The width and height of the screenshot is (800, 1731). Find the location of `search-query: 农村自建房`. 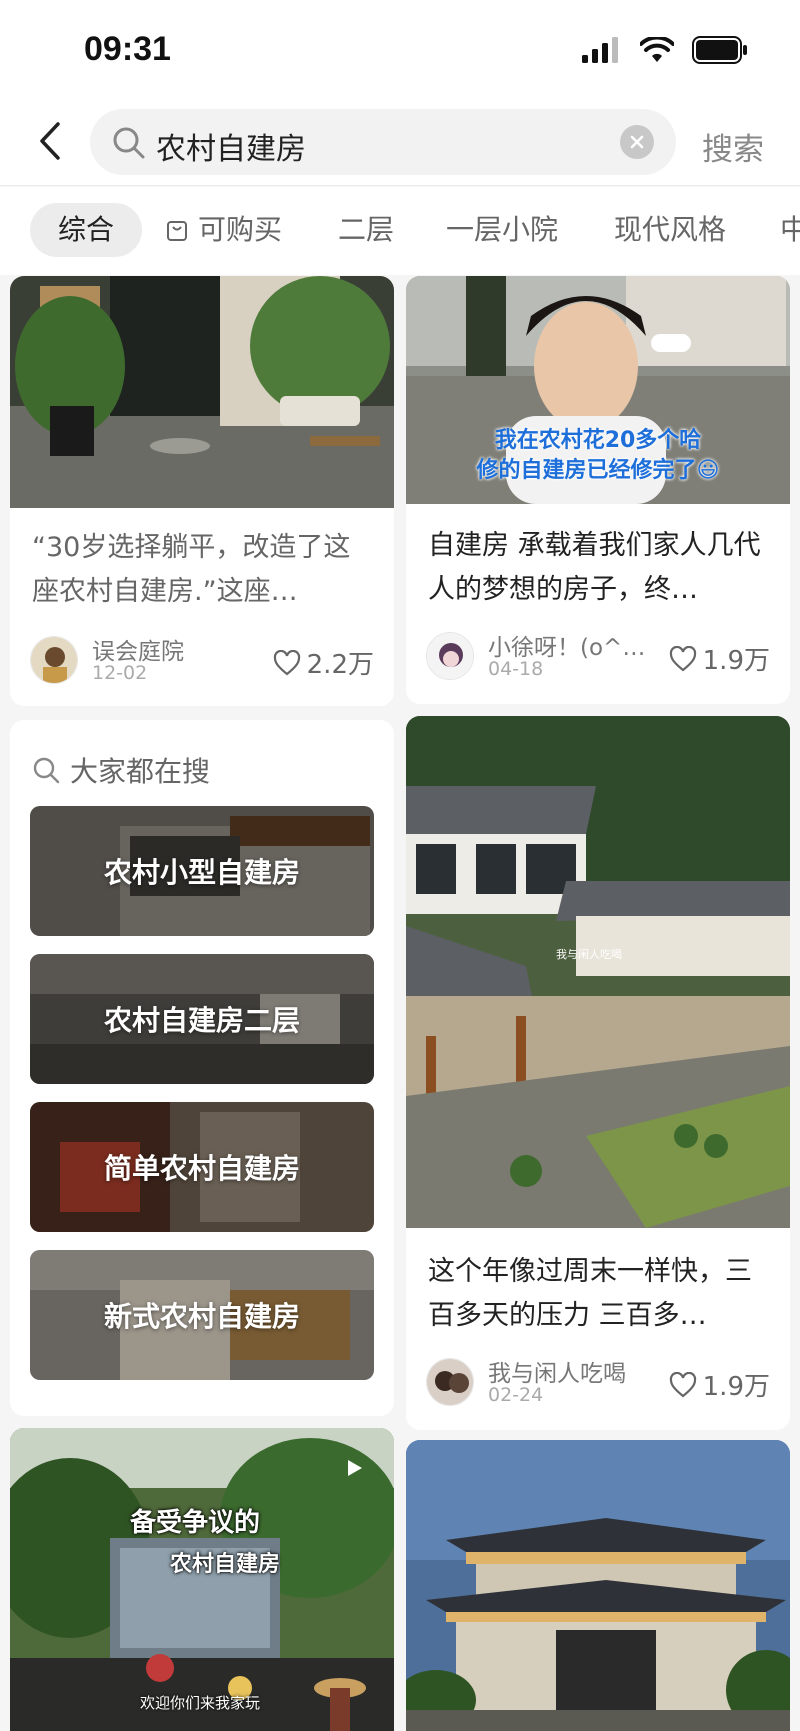

search-query: 农村自建房 is located at coordinates (231, 149).